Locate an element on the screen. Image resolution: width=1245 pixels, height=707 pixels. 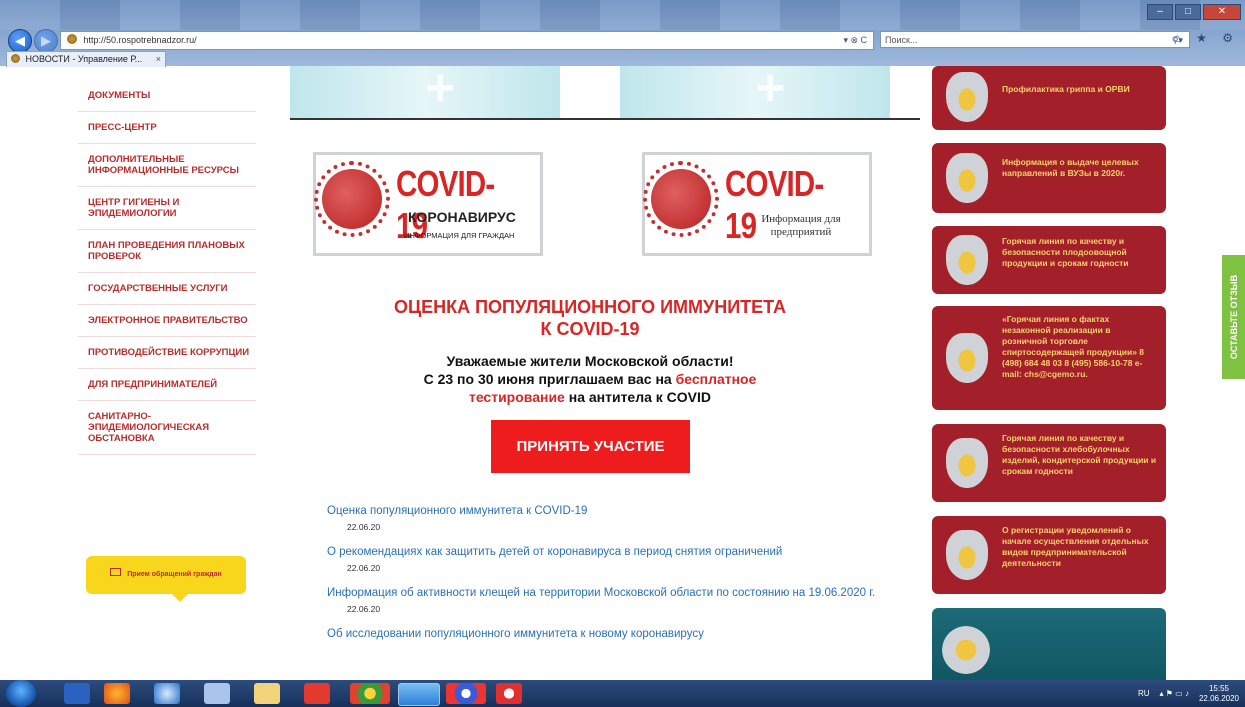
info-card: Профилактика гриппа и ОРВИ is located at coordinates (1049, 98).